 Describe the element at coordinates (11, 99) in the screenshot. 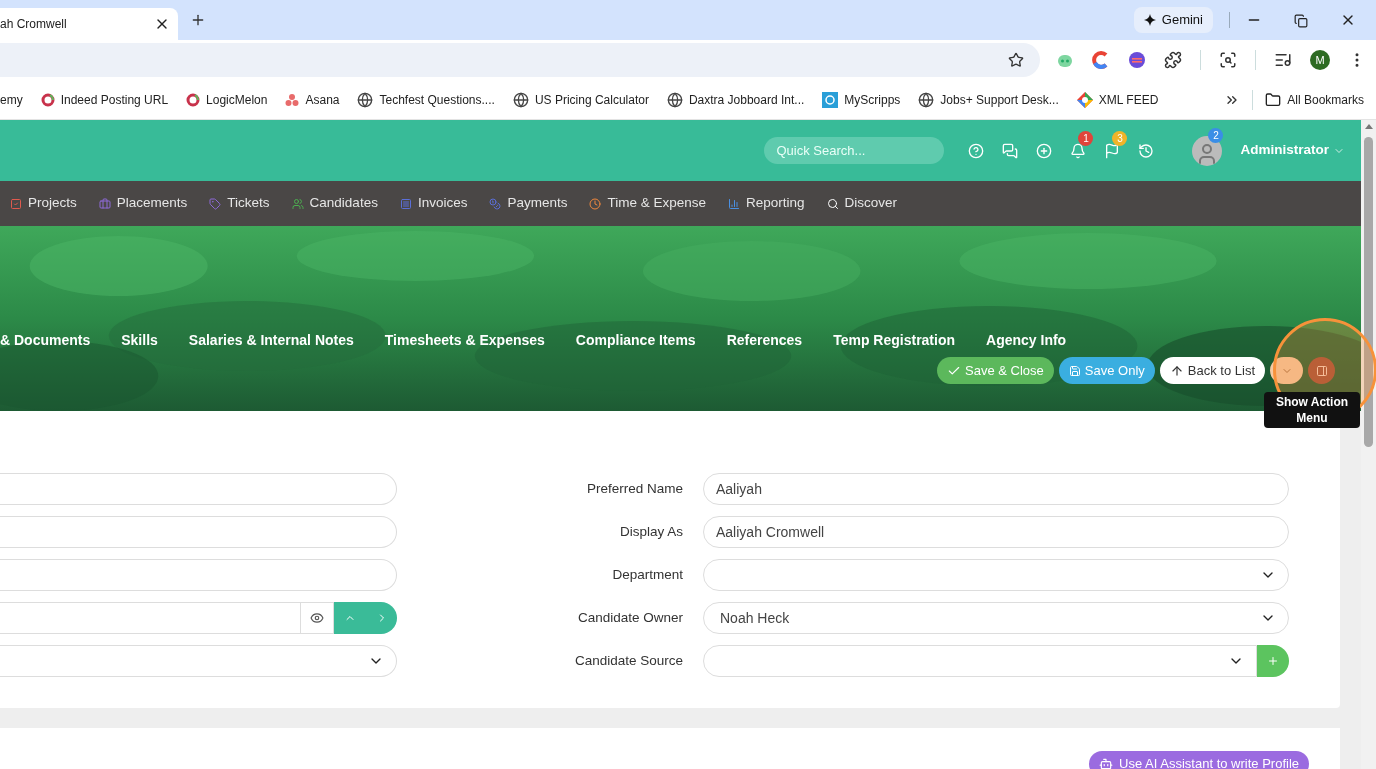

I see `bookmark: emy` at that location.